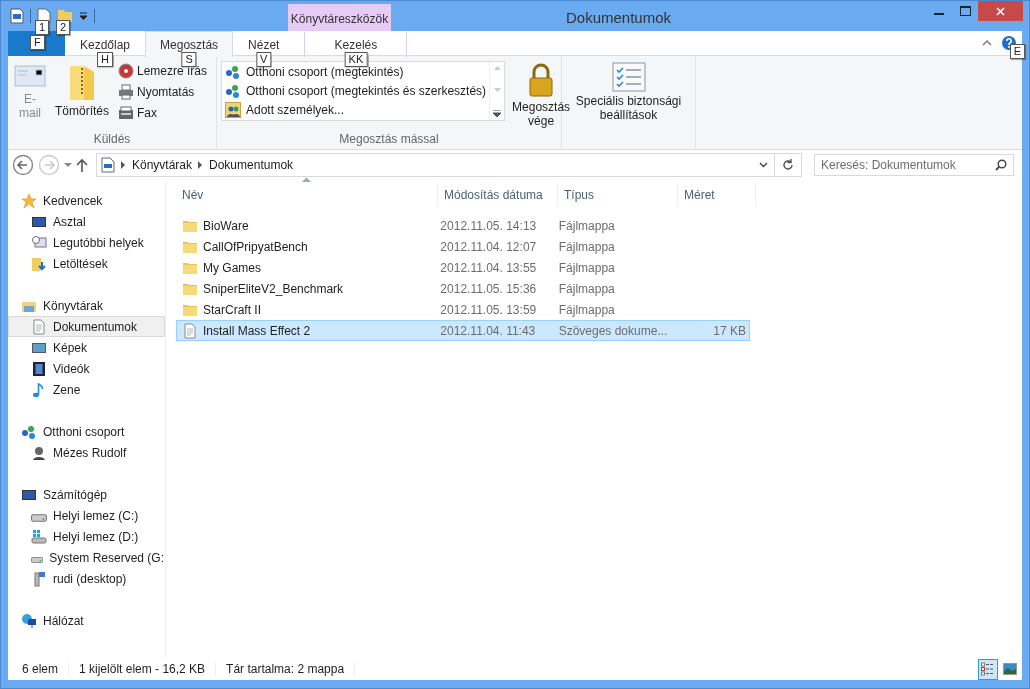  I want to click on nav-item: Letöltések, so click(86, 263).